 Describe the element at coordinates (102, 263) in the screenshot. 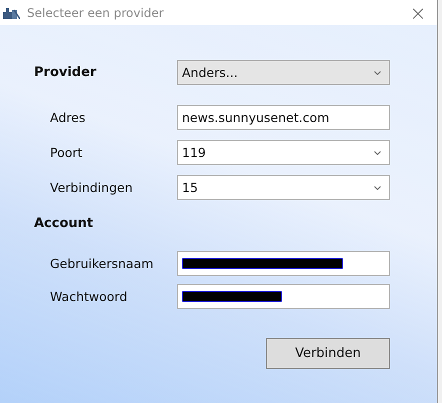

I see `field-label: Gebruikersnaam` at that location.